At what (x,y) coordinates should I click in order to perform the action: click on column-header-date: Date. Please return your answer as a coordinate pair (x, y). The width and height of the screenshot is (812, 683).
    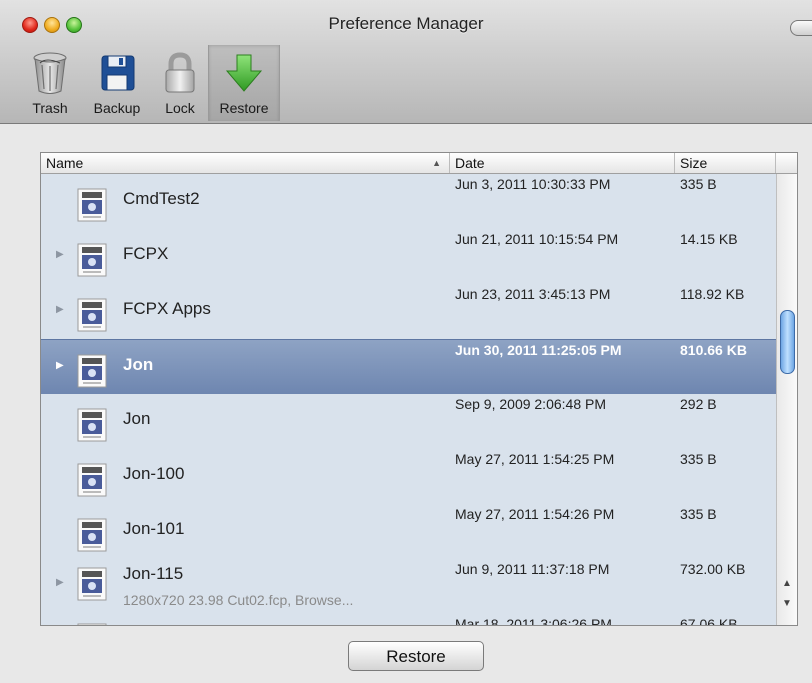
    Looking at the image, I should click on (562, 163).